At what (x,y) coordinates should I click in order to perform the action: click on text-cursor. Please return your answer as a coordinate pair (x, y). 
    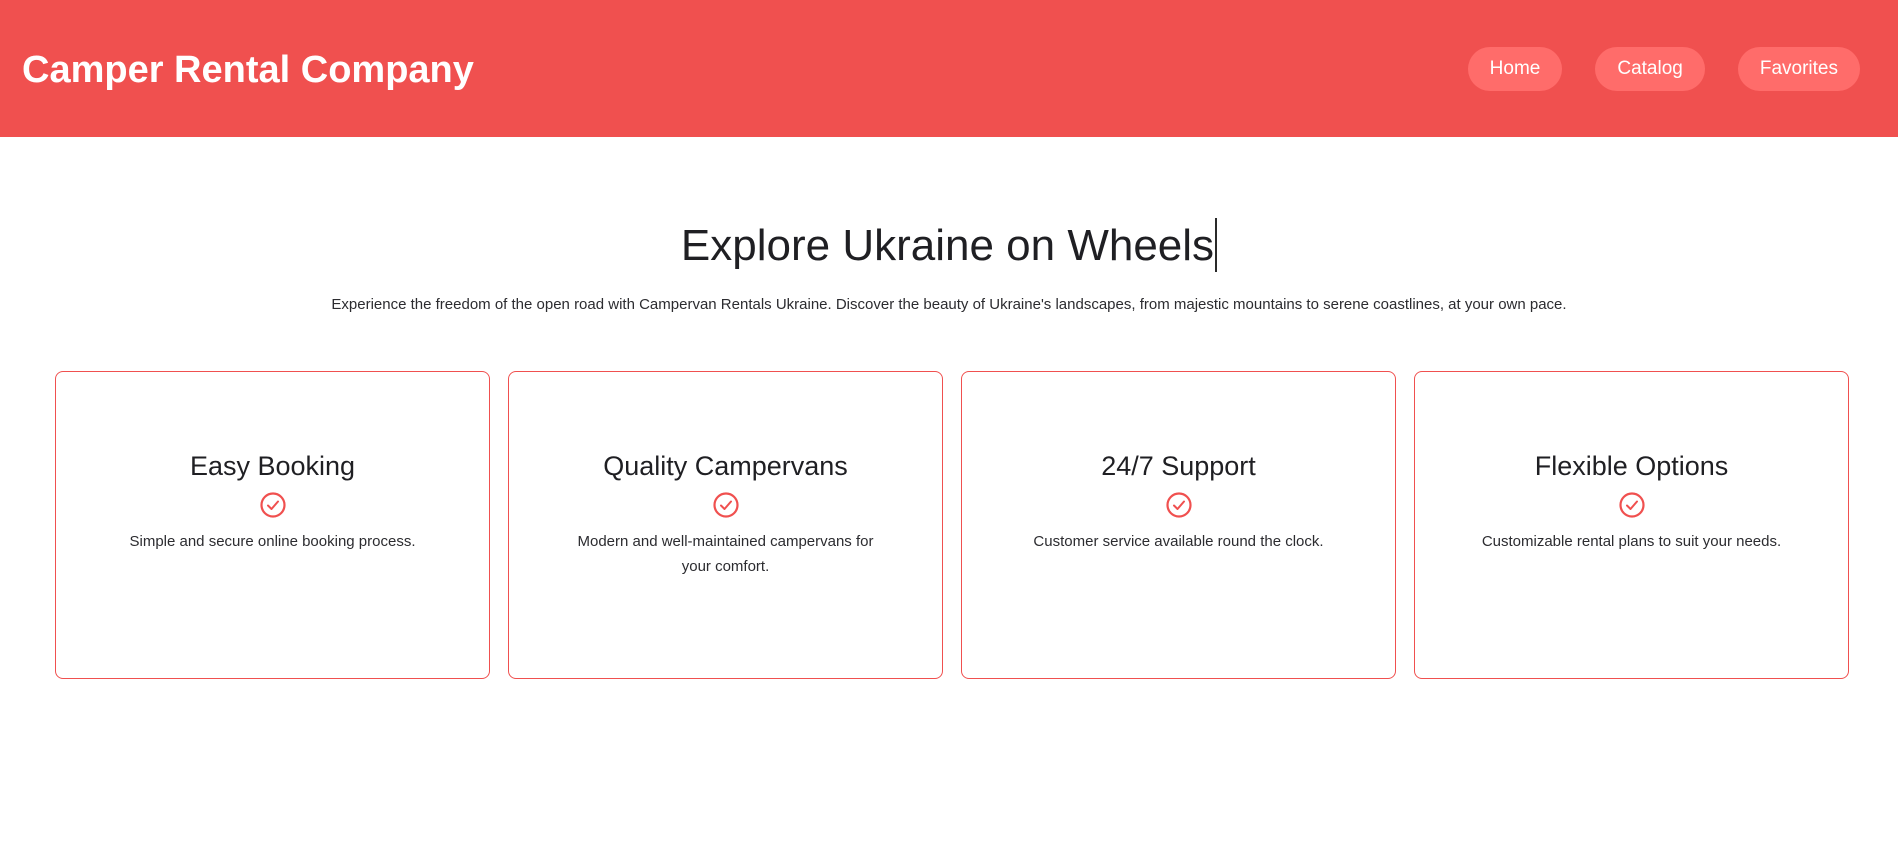
    Looking at the image, I should click on (1216, 245).